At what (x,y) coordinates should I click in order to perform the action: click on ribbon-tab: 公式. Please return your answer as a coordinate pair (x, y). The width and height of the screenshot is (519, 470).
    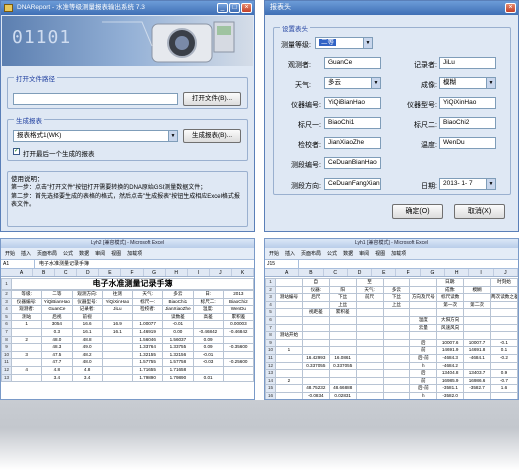
    Looking at the image, I should click on (332, 253).